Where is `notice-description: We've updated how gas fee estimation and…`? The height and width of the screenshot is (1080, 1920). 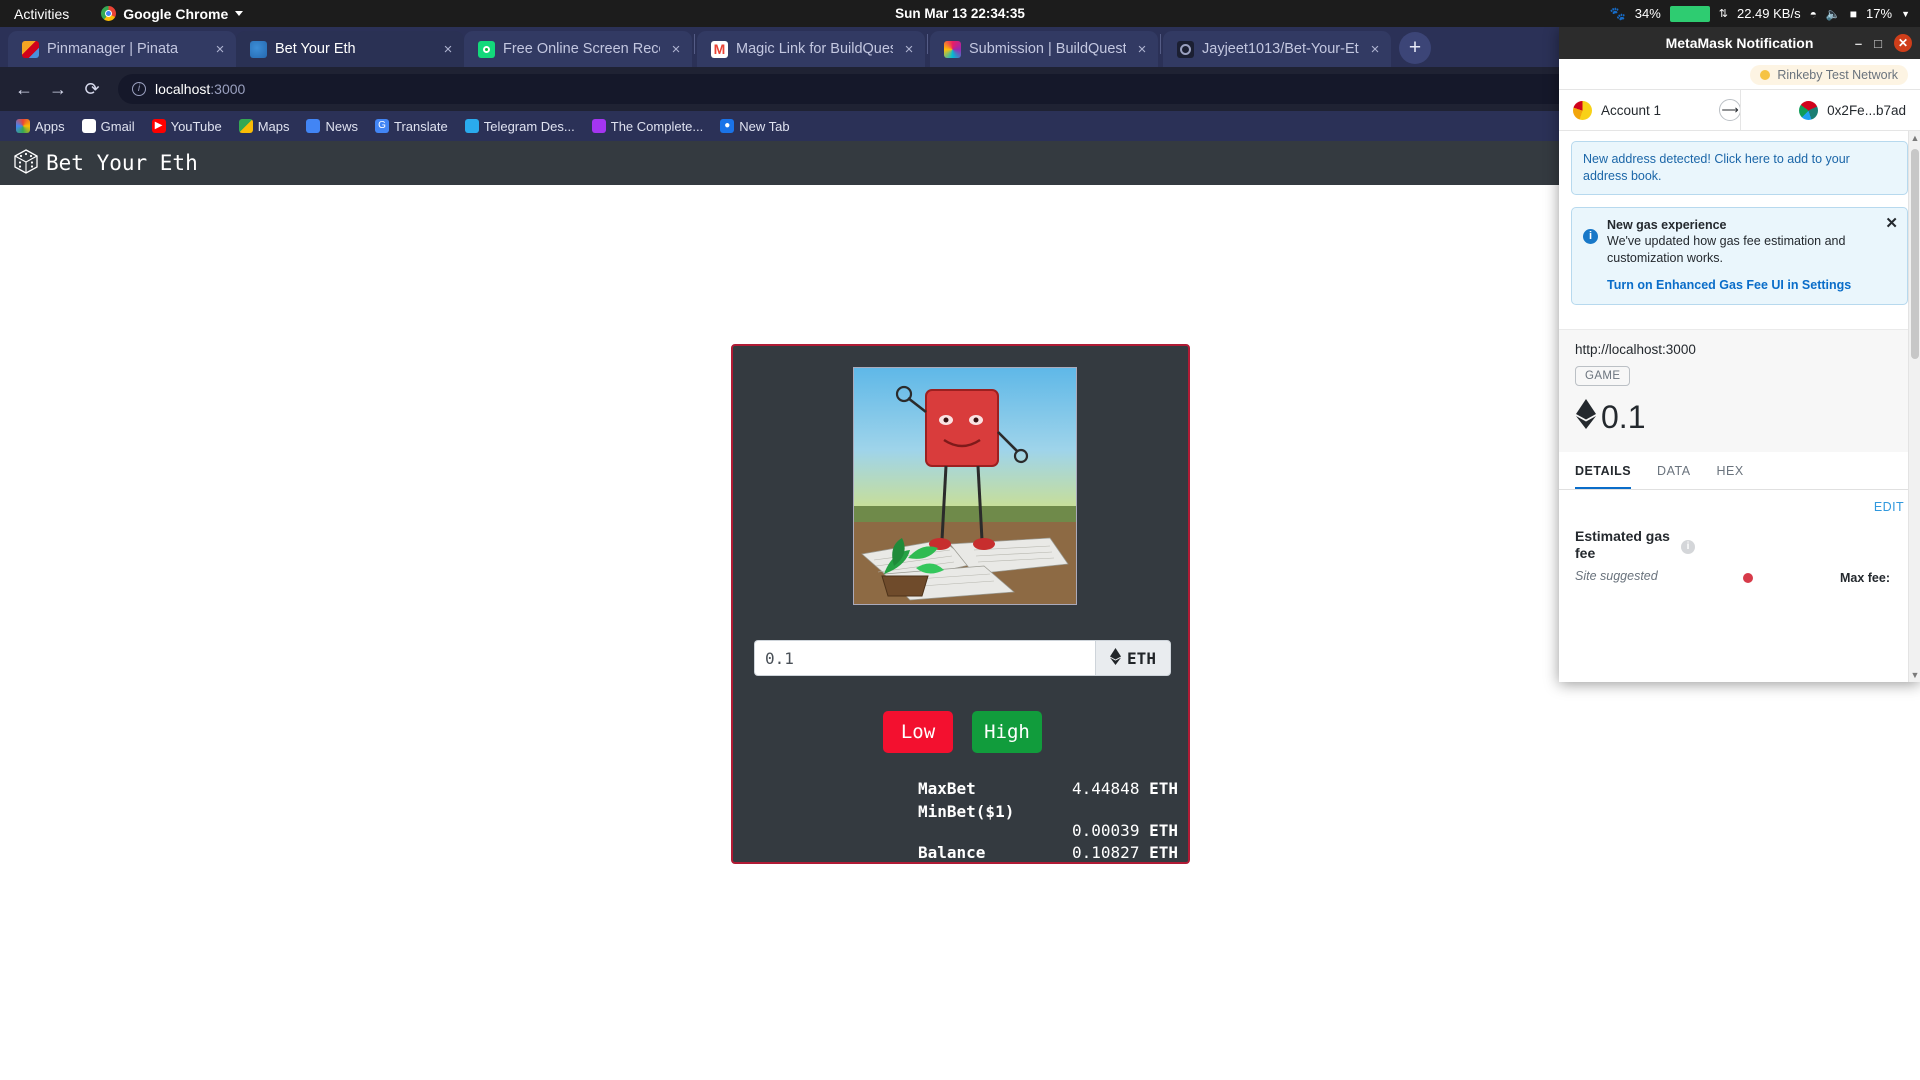 notice-description: We've updated how gas fee estimation and… is located at coordinates (1726, 249).